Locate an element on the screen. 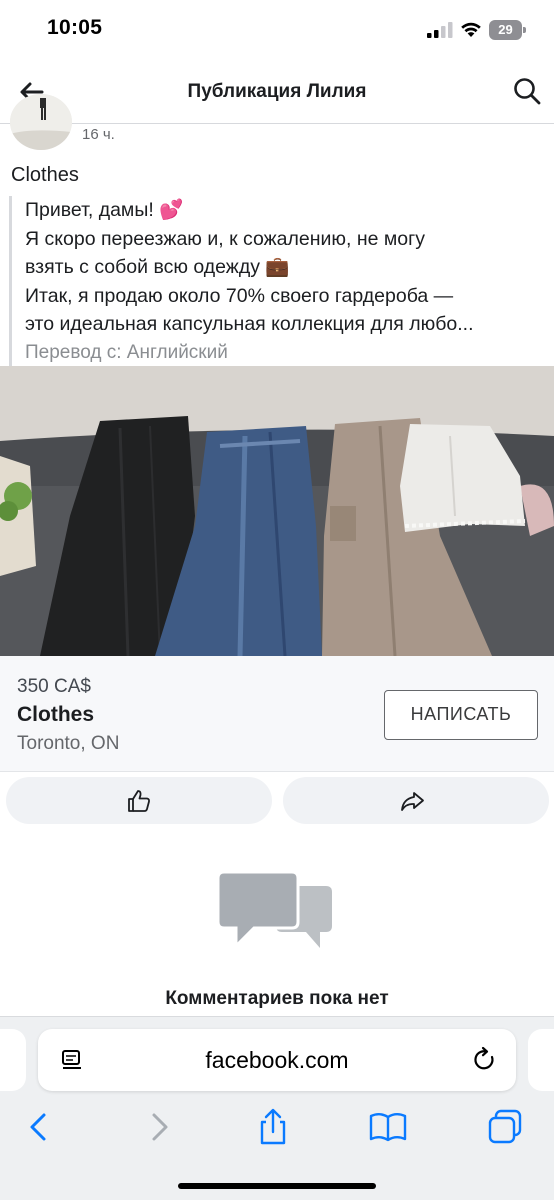  share-button is located at coordinates (416, 800).